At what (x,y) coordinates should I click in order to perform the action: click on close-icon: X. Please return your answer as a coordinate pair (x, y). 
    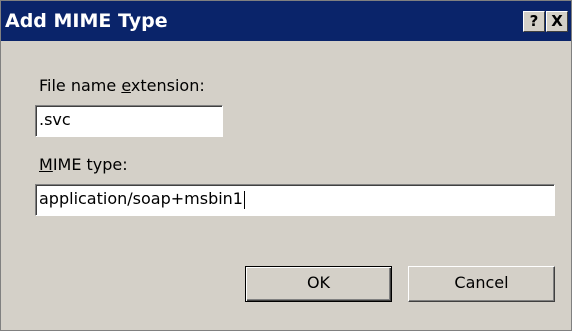
    Looking at the image, I should click on (557, 21).